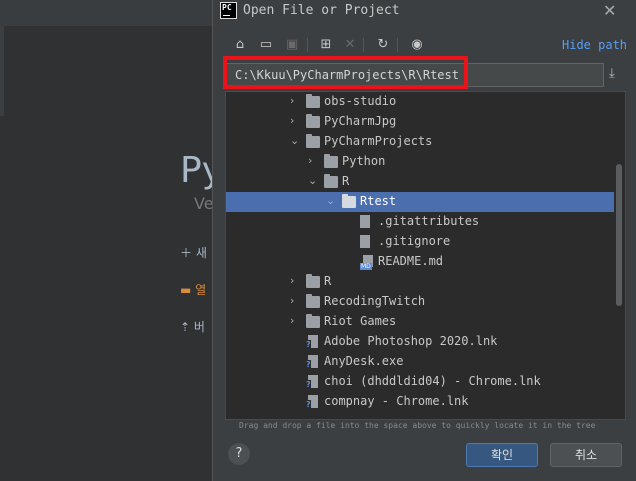 The width and height of the screenshot is (636, 481). Describe the element at coordinates (350, 45) in the screenshot. I see `delete-icon: ✕` at that location.